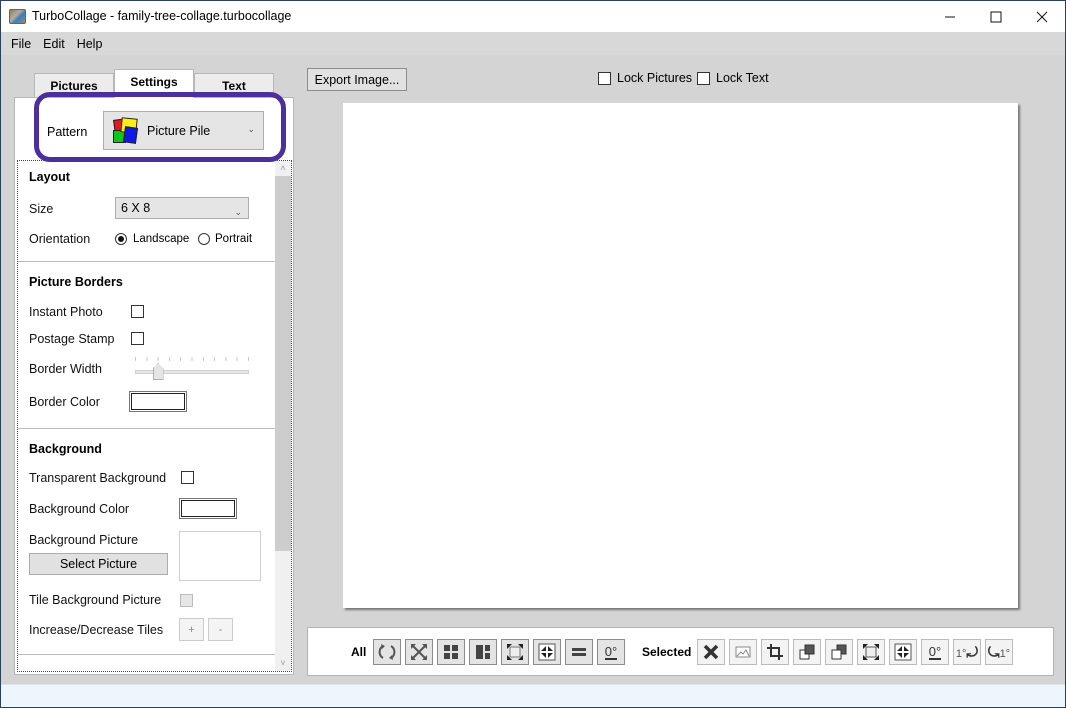 The width and height of the screenshot is (1066, 708). What do you see at coordinates (220, 629) in the screenshot?
I see `decrease-tiles-button: -` at bounding box center [220, 629].